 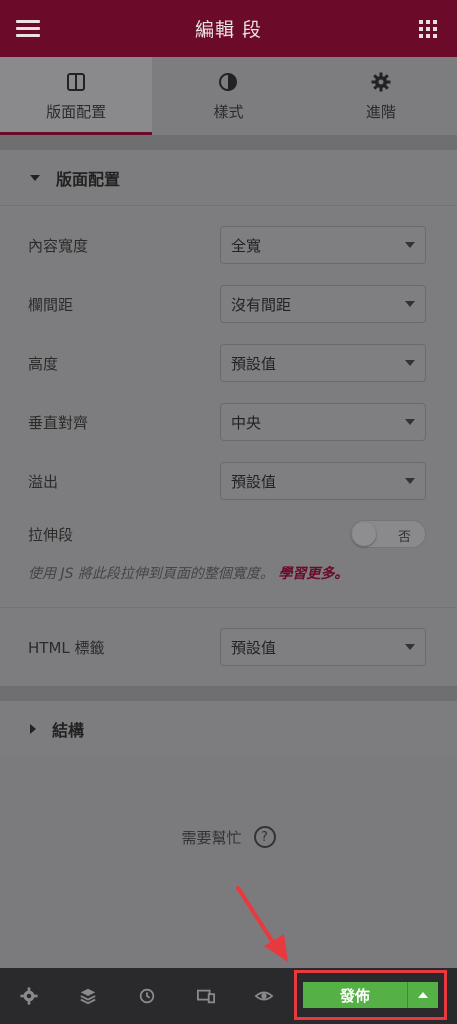 What do you see at coordinates (206, 996) in the screenshot?
I see `responsive-icon` at bounding box center [206, 996].